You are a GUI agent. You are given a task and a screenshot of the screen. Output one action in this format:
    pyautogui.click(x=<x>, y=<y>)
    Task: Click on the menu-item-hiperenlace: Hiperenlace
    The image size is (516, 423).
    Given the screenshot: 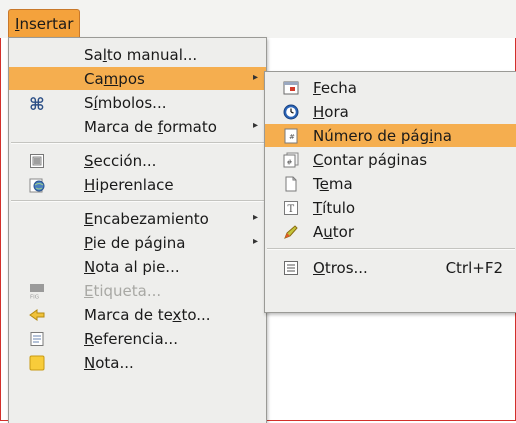 What is the action you would take?
    pyautogui.click(x=137, y=184)
    